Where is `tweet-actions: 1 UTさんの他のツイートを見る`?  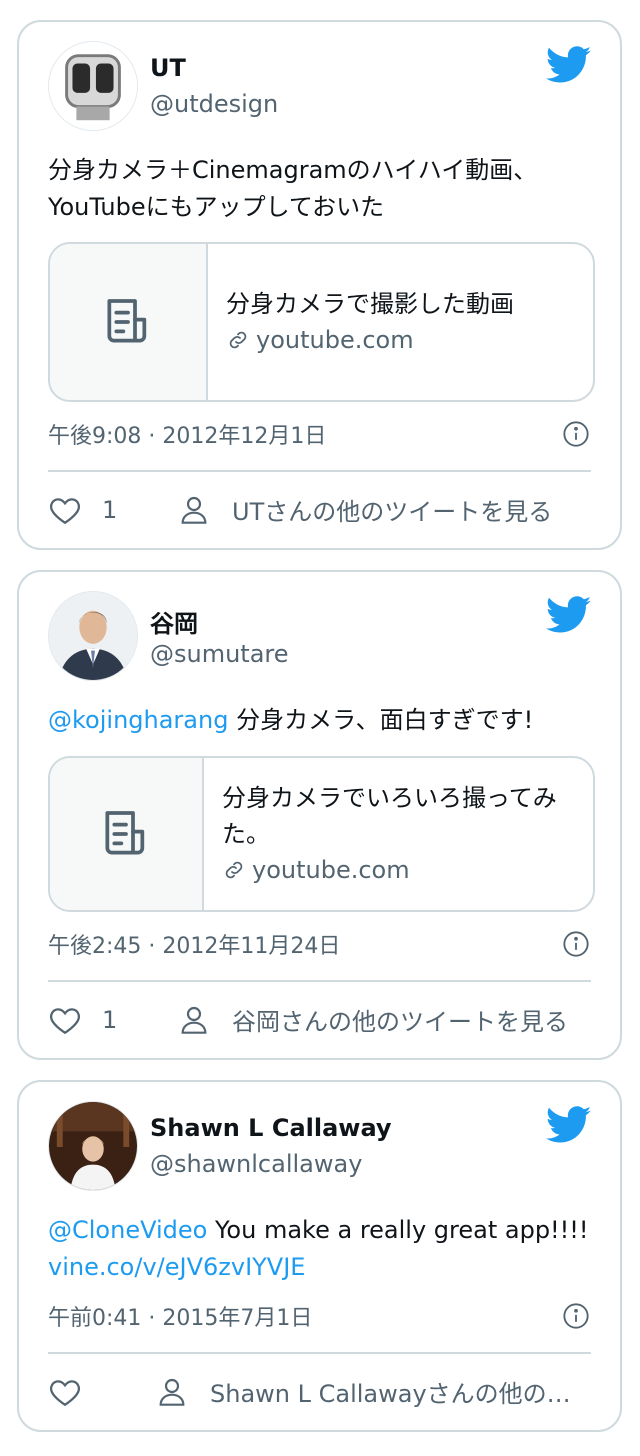
tweet-actions: 1 UTさんの他のツイートを見る is located at coordinates (319, 509).